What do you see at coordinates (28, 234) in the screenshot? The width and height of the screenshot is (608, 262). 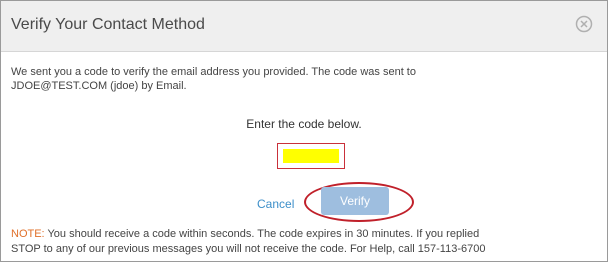 I see `note-label: NOTE:` at bounding box center [28, 234].